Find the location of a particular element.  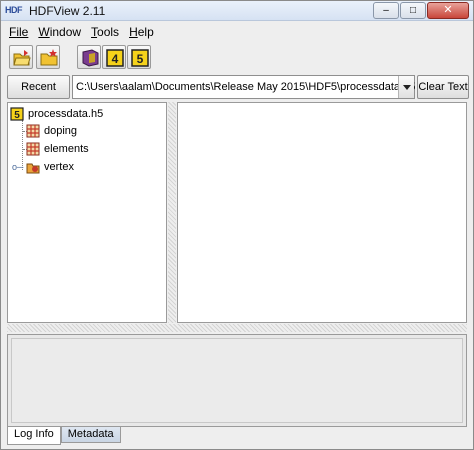

path-dropdown-button is located at coordinates (406, 87).